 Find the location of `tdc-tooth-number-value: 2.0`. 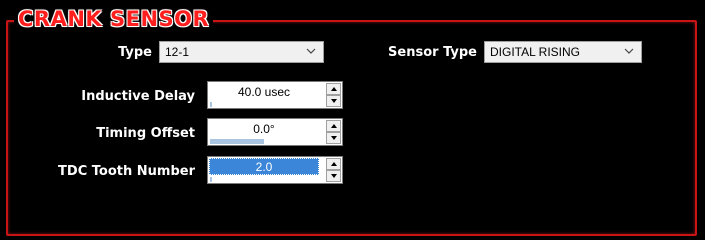

tdc-tooth-number-value: 2.0 is located at coordinates (264, 167).